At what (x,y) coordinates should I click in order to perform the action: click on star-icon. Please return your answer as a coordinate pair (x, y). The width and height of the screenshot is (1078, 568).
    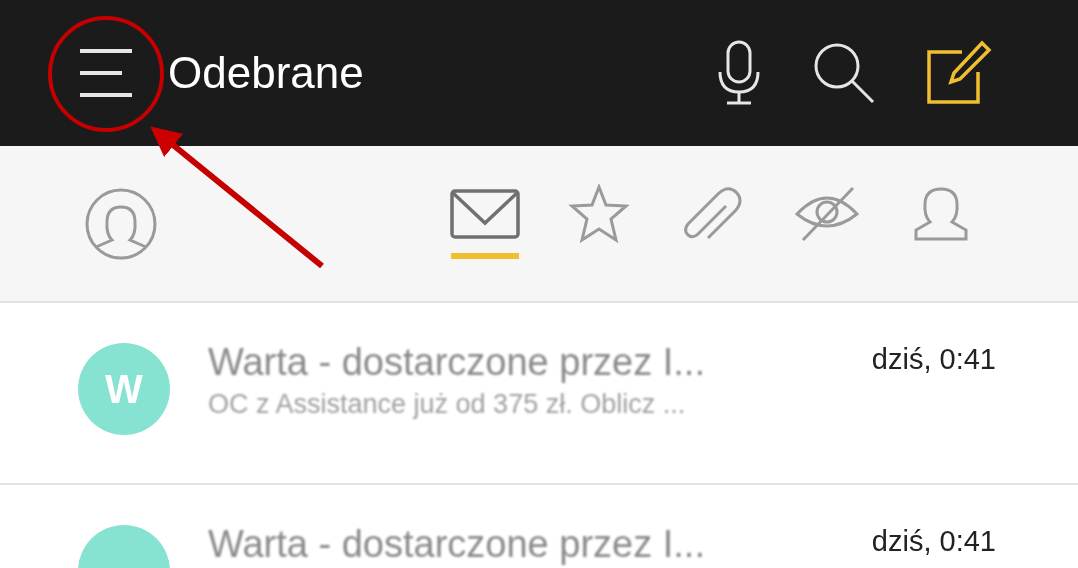
    Looking at the image, I should click on (599, 213).